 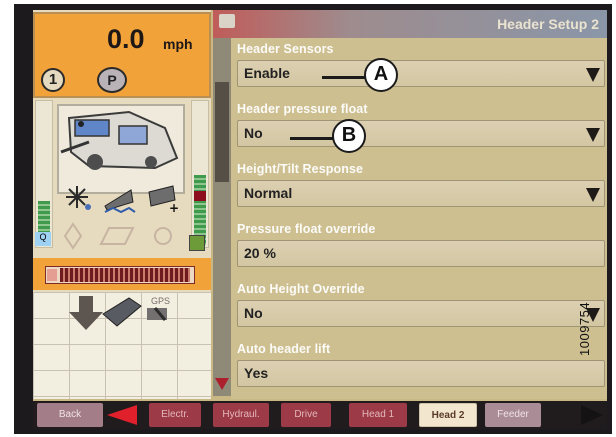 I want to click on window-title: Header Setup 2, so click(x=548, y=24).